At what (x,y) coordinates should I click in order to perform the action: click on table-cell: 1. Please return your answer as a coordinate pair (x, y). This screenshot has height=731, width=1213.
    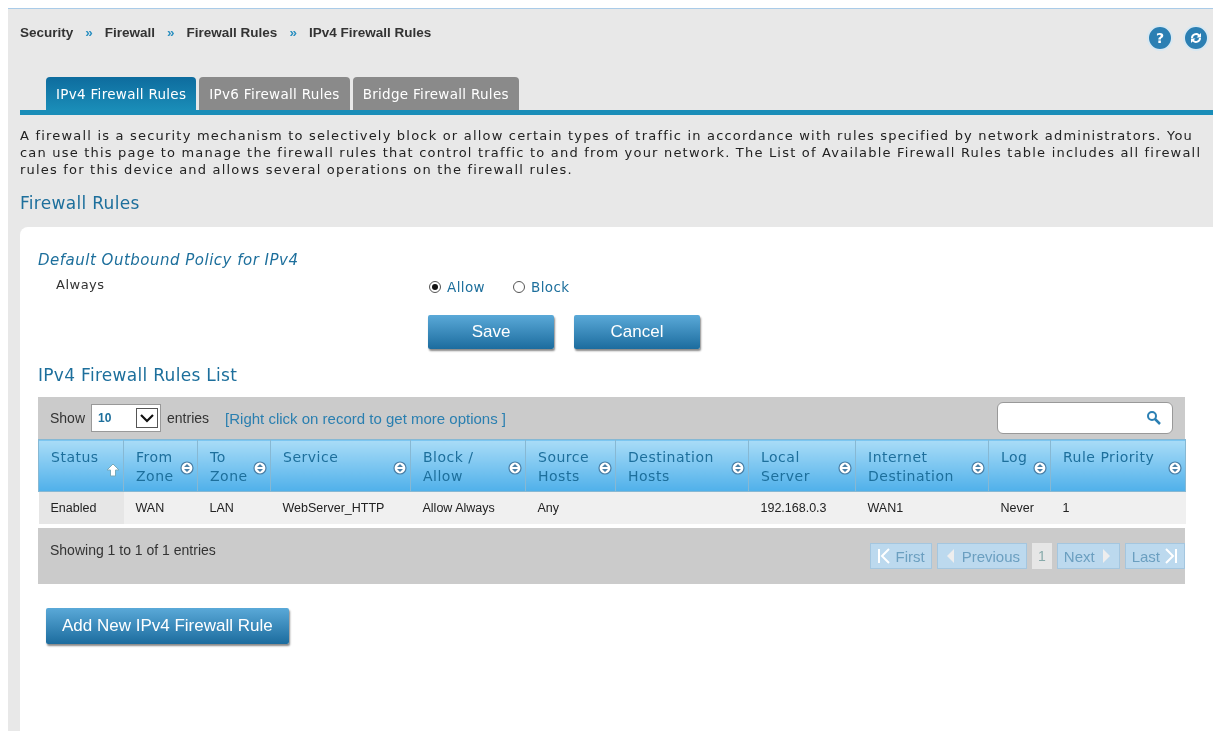
    Looking at the image, I should click on (1118, 508).